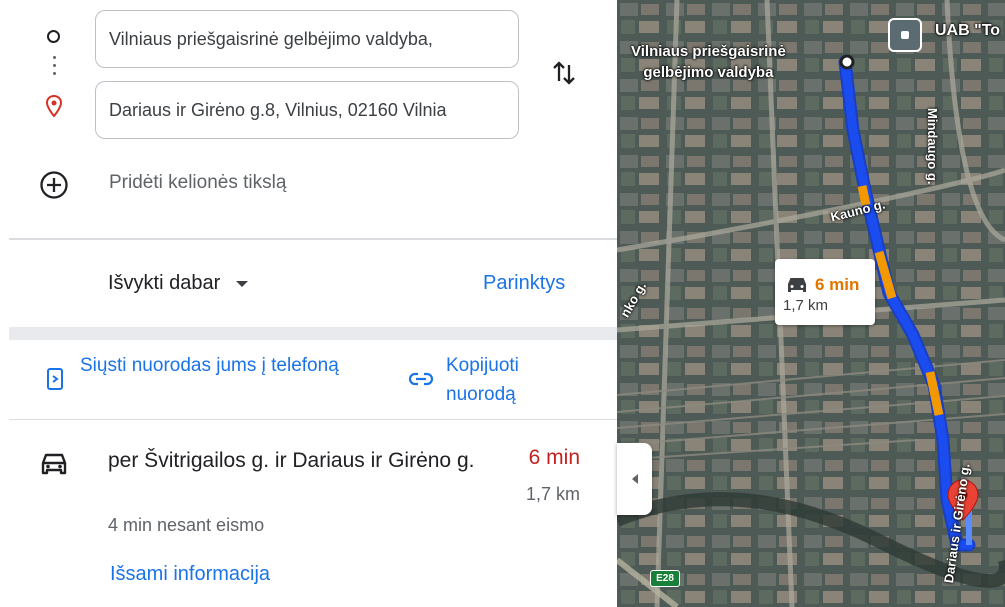  What do you see at coordinates (55, 379) in the screenshot?
I see `send-to-phone-icon` at bounding box center [55, 379].